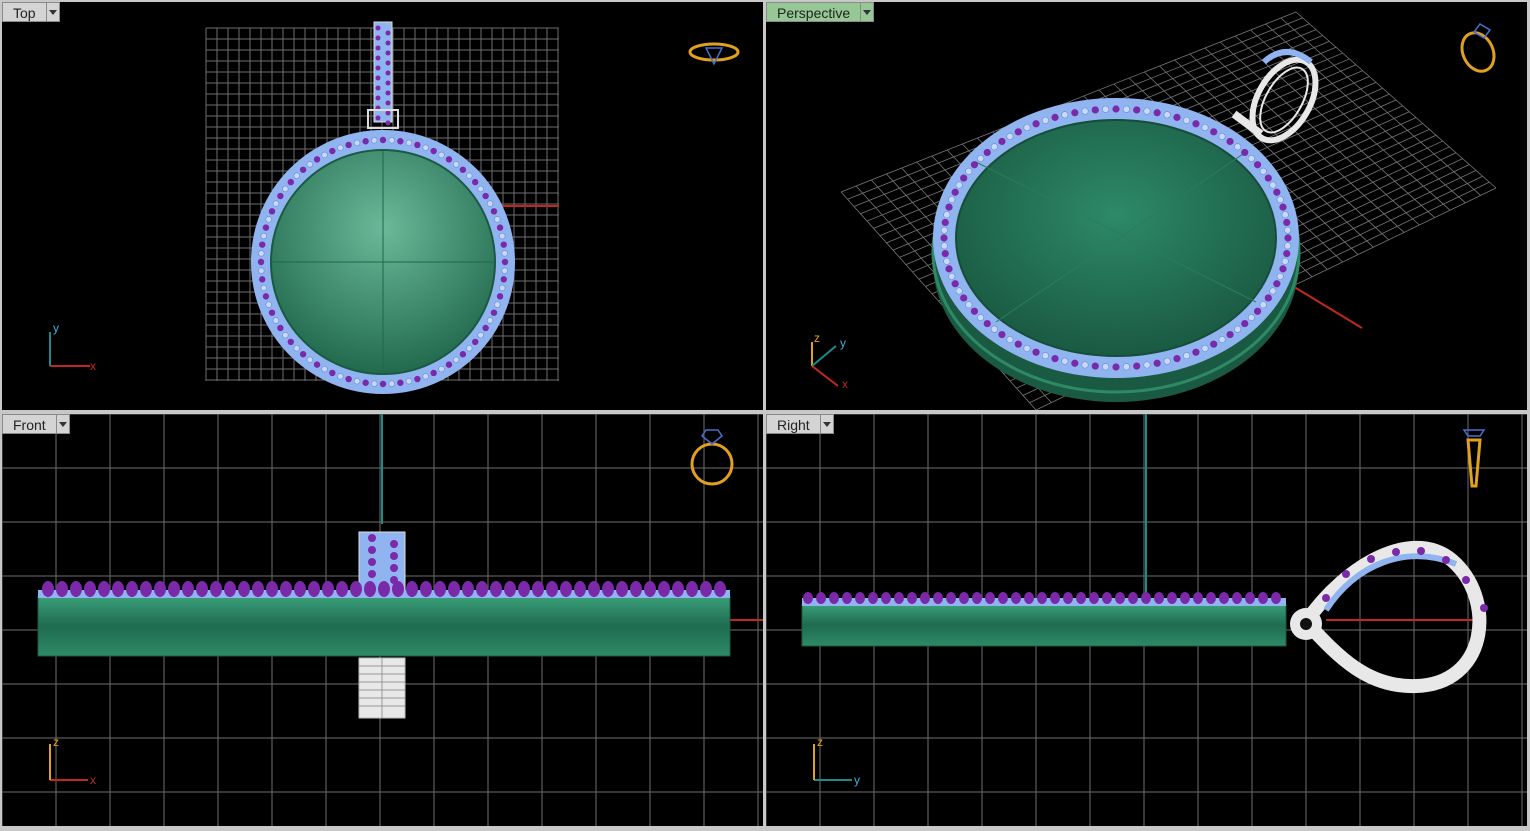 The width and height of the screenshot is (1530, 831). I want to click on axis-triad-icon: y z, so click(836, 761).